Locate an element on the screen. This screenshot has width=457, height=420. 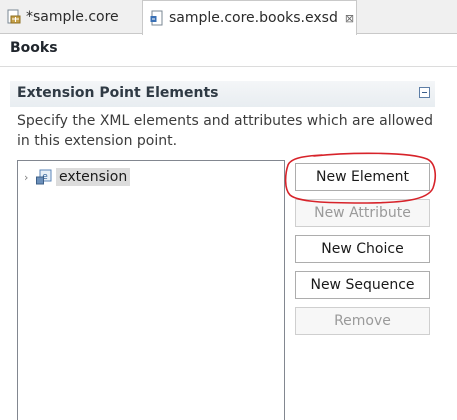
tree-item-extension: › e extension is located at coordinates (77, 177).